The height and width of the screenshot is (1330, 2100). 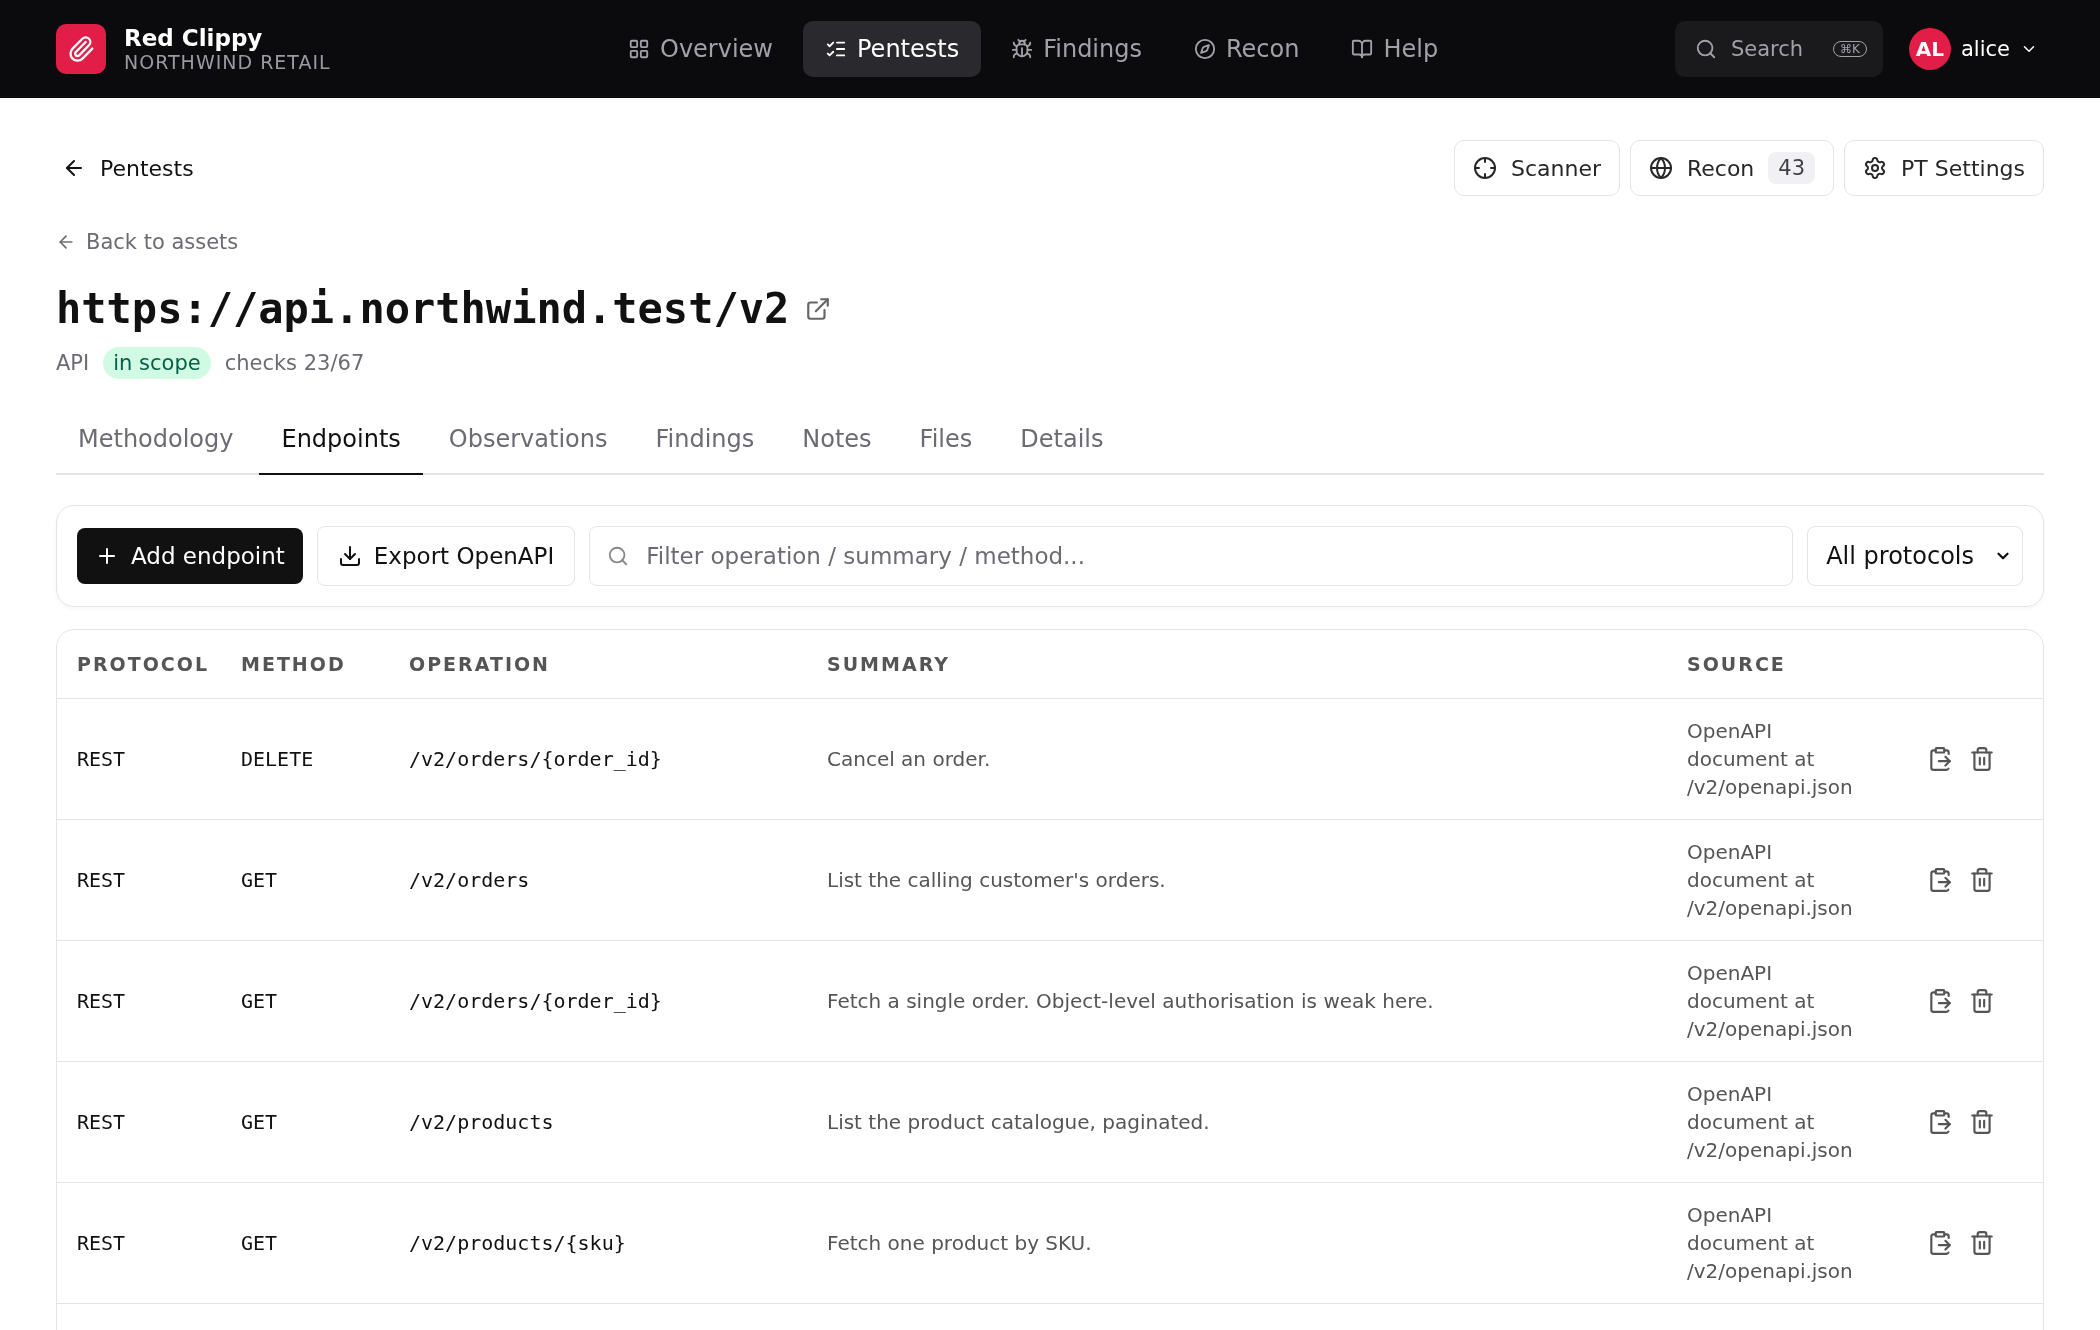 I want to click on asset-type: API, so click(x=73, y=363).